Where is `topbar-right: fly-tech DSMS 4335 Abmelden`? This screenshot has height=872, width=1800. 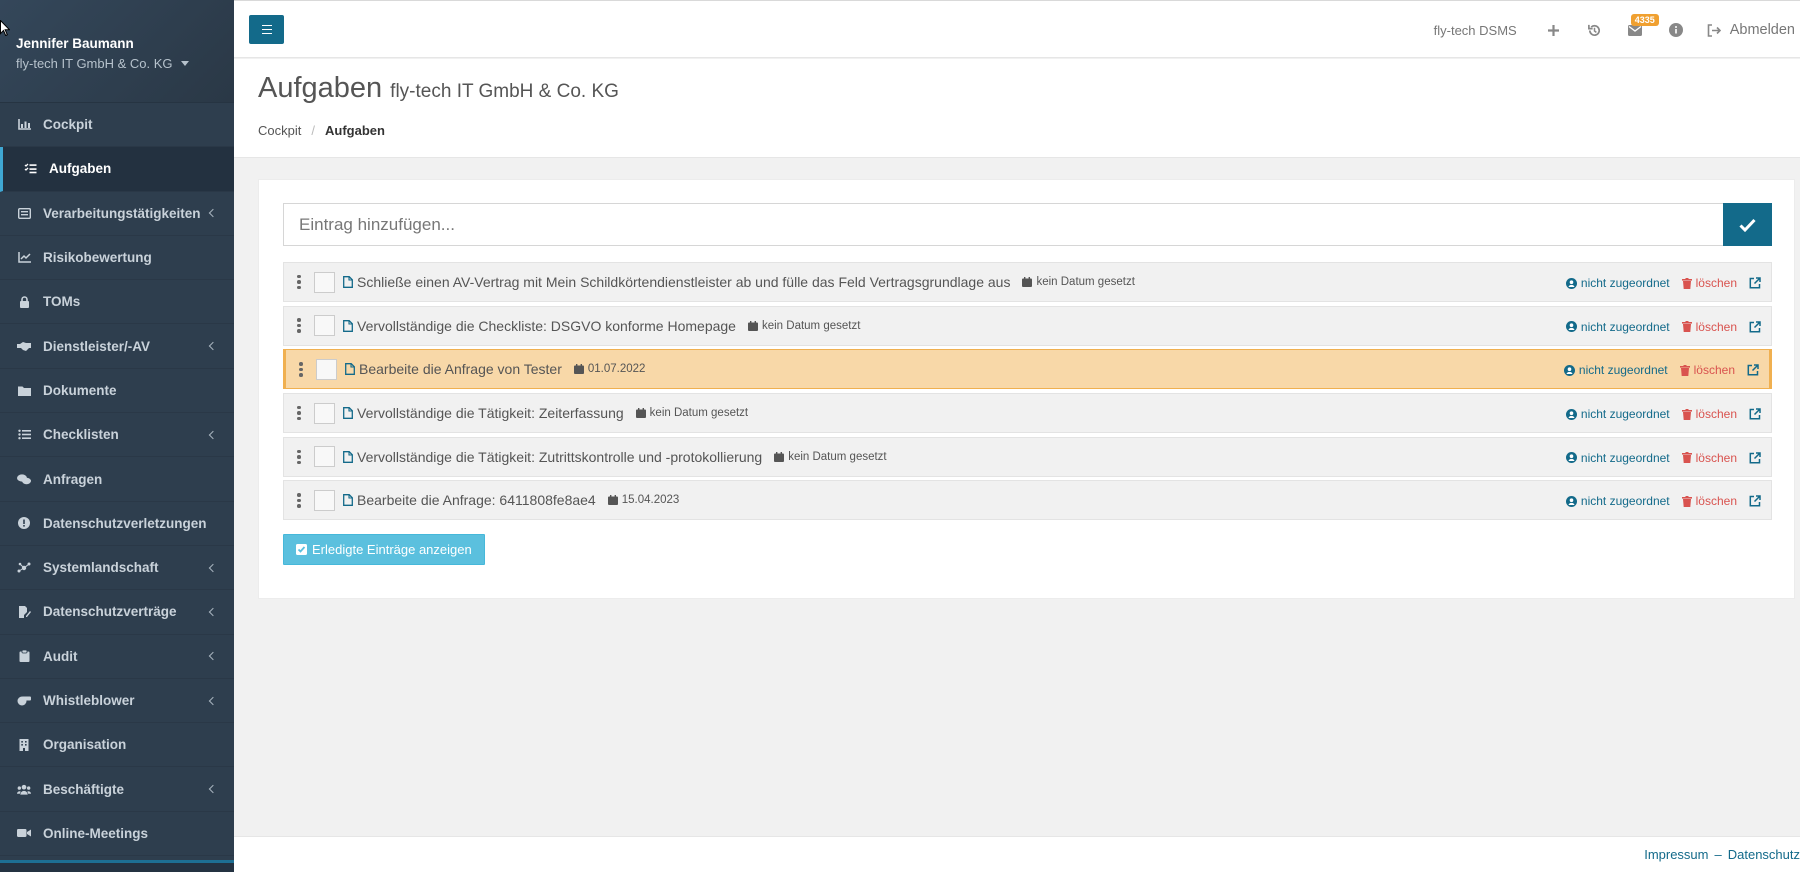
topbar-right: fly-tech DSMS 4335 Abmelden is located at coordinates (1614, 30).